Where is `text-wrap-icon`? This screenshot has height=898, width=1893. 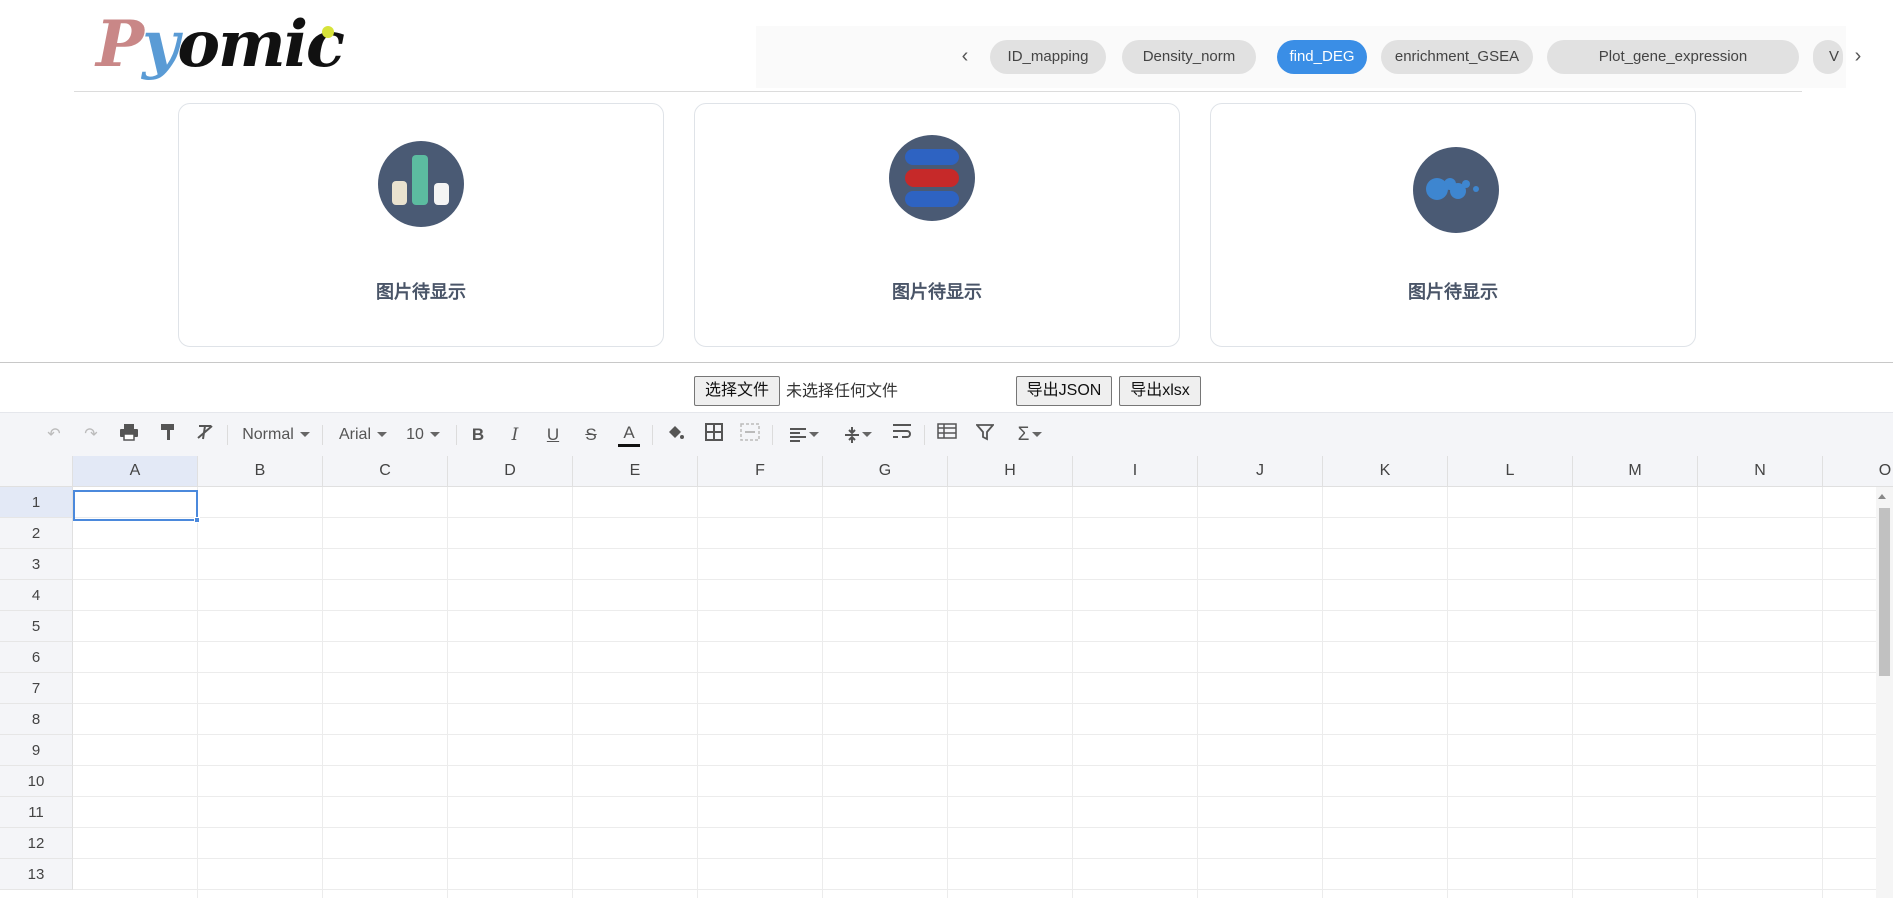
text-wrap-icon is located at coordinates (902, 435).